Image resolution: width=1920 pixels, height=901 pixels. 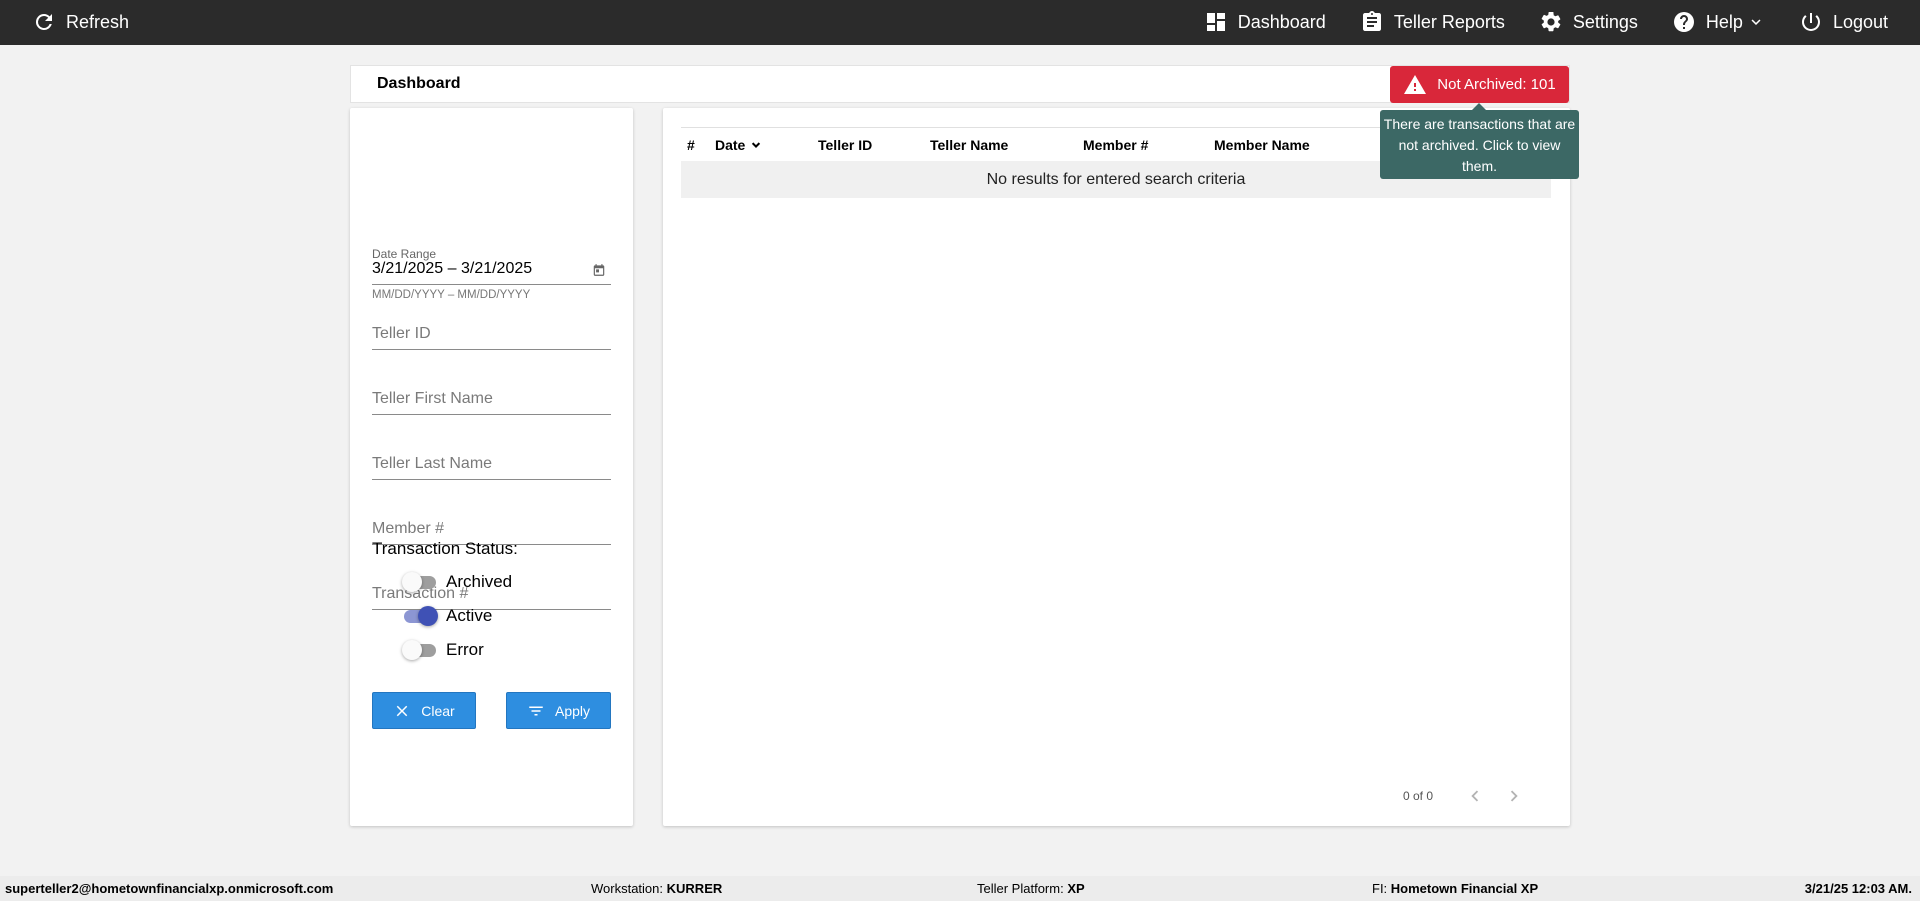 What do you see at coordinates (469, 615) in the screenshot?
I see `active-label: Active` at bounding box center [469, 615].